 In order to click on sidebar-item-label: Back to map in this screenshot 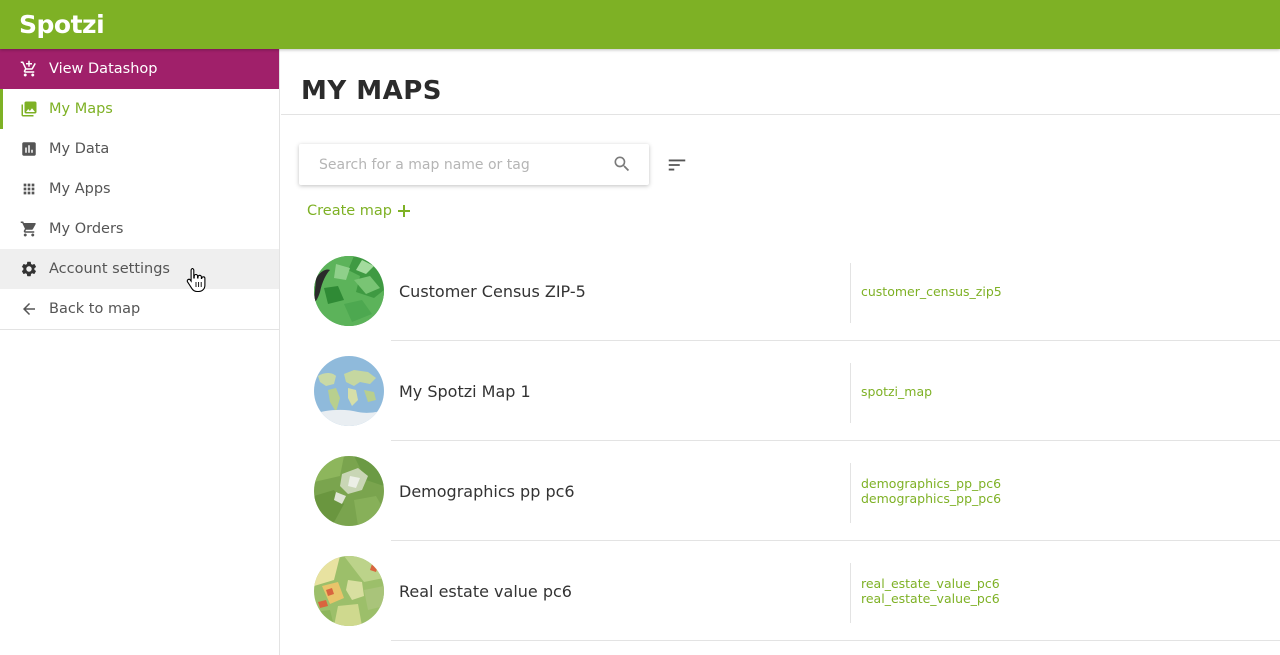, I will do `click(95, 309)`.